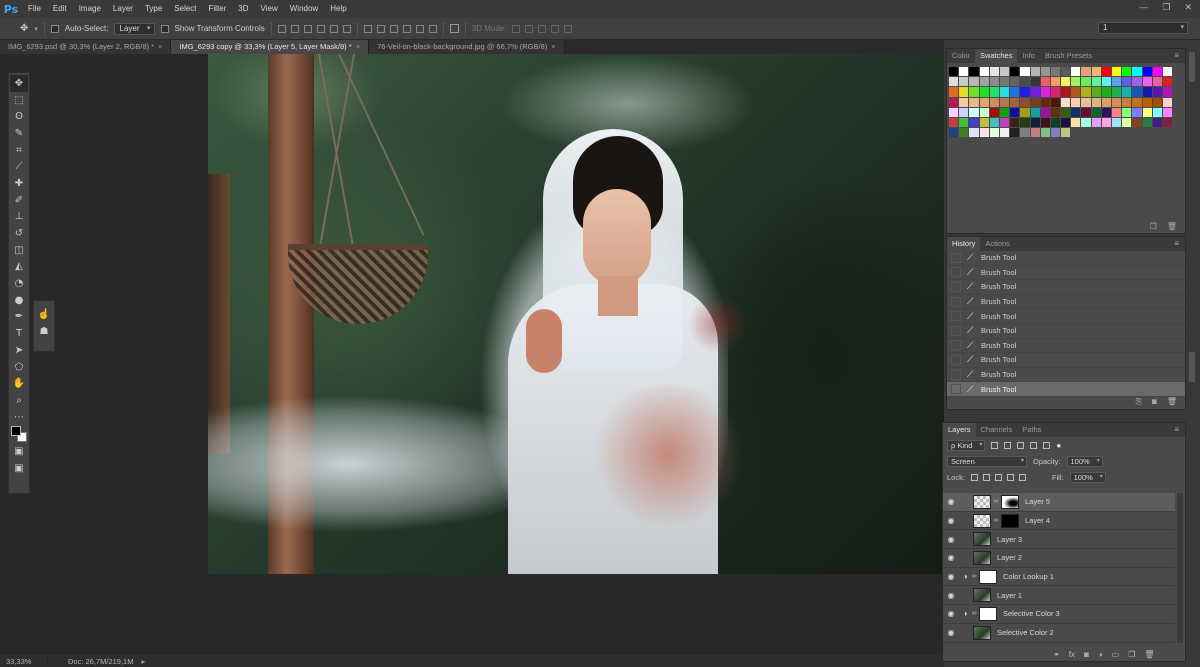  Describe the element at coordinates (1058, 445) in the screenshot. I see `filter-toggle-icon: ●` at that location.